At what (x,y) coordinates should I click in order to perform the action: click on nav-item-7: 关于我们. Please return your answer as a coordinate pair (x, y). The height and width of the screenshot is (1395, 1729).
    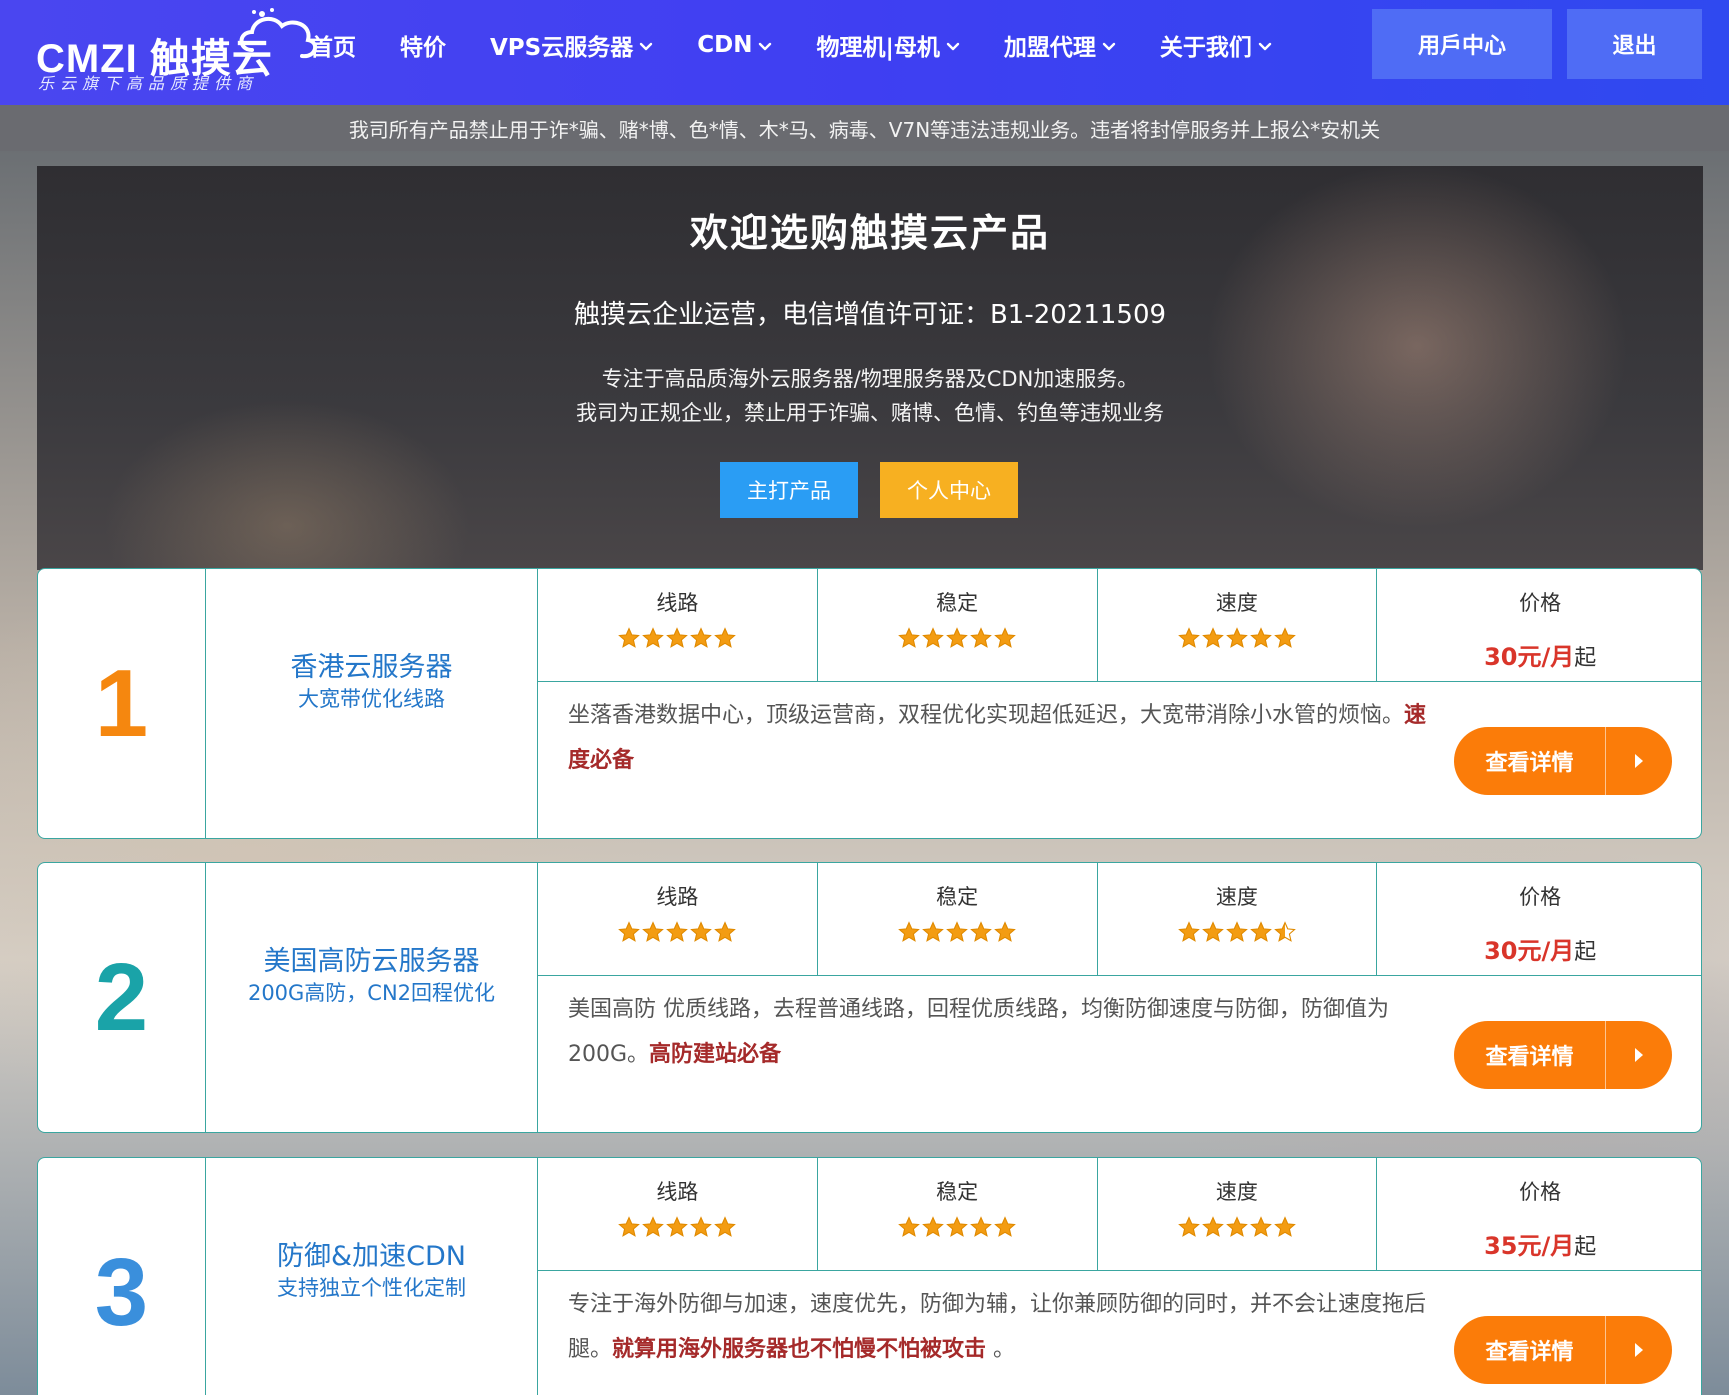
    Looking at the image, I should click on (1216, 45).